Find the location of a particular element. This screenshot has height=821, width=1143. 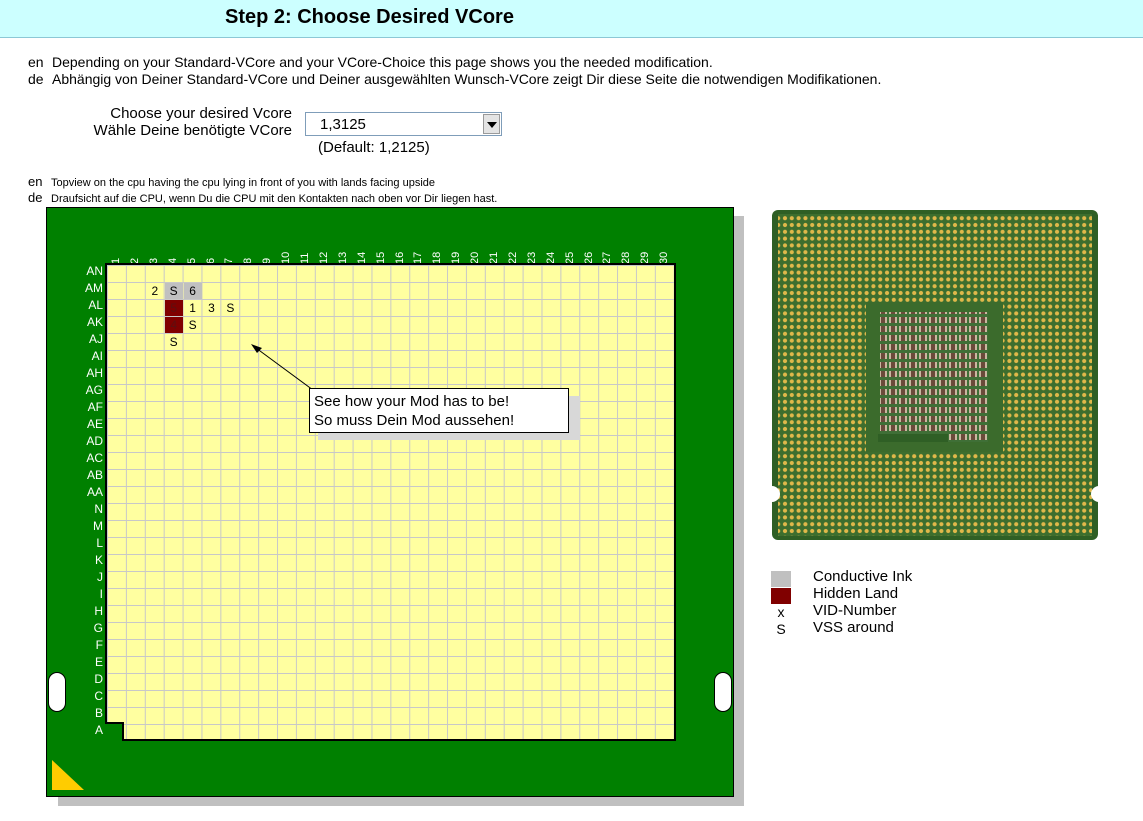

column-number: 11 is located at coordinates (305, 258).